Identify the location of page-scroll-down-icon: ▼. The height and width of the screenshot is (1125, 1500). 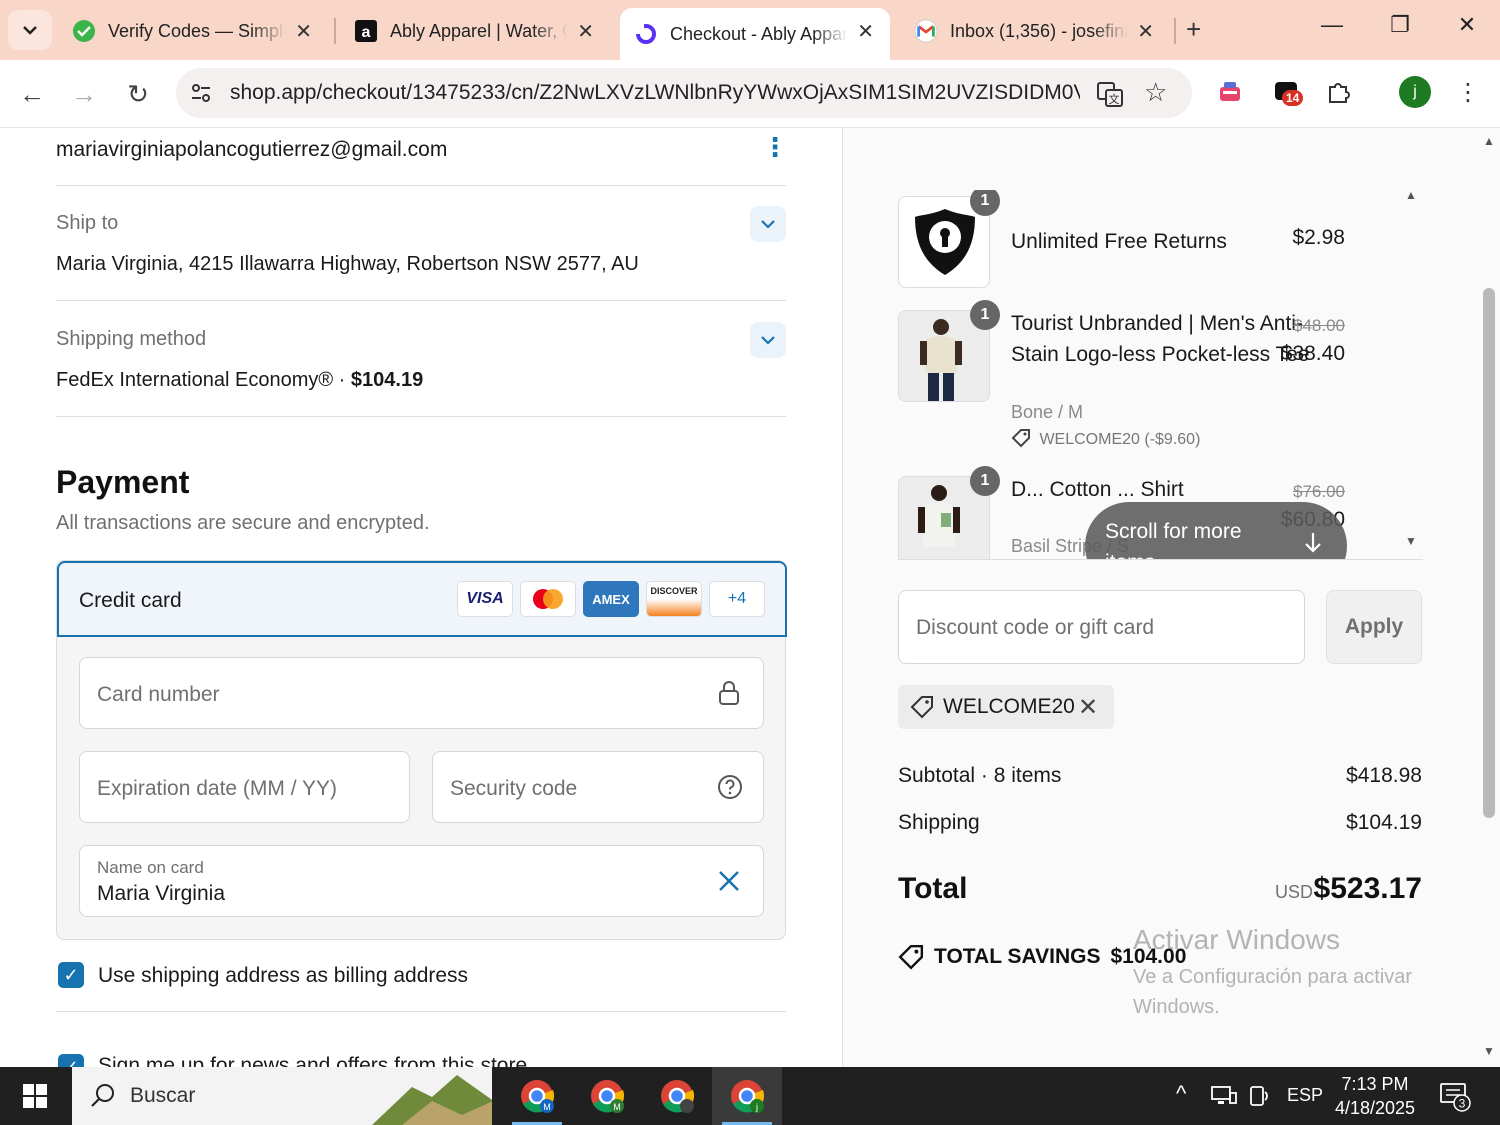
(1489, 1051).